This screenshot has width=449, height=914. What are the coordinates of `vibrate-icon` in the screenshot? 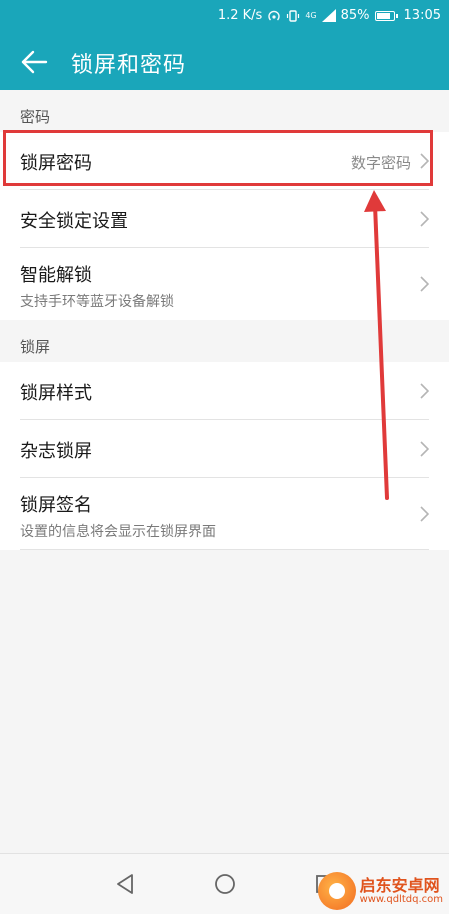 It's located at (293, 15).